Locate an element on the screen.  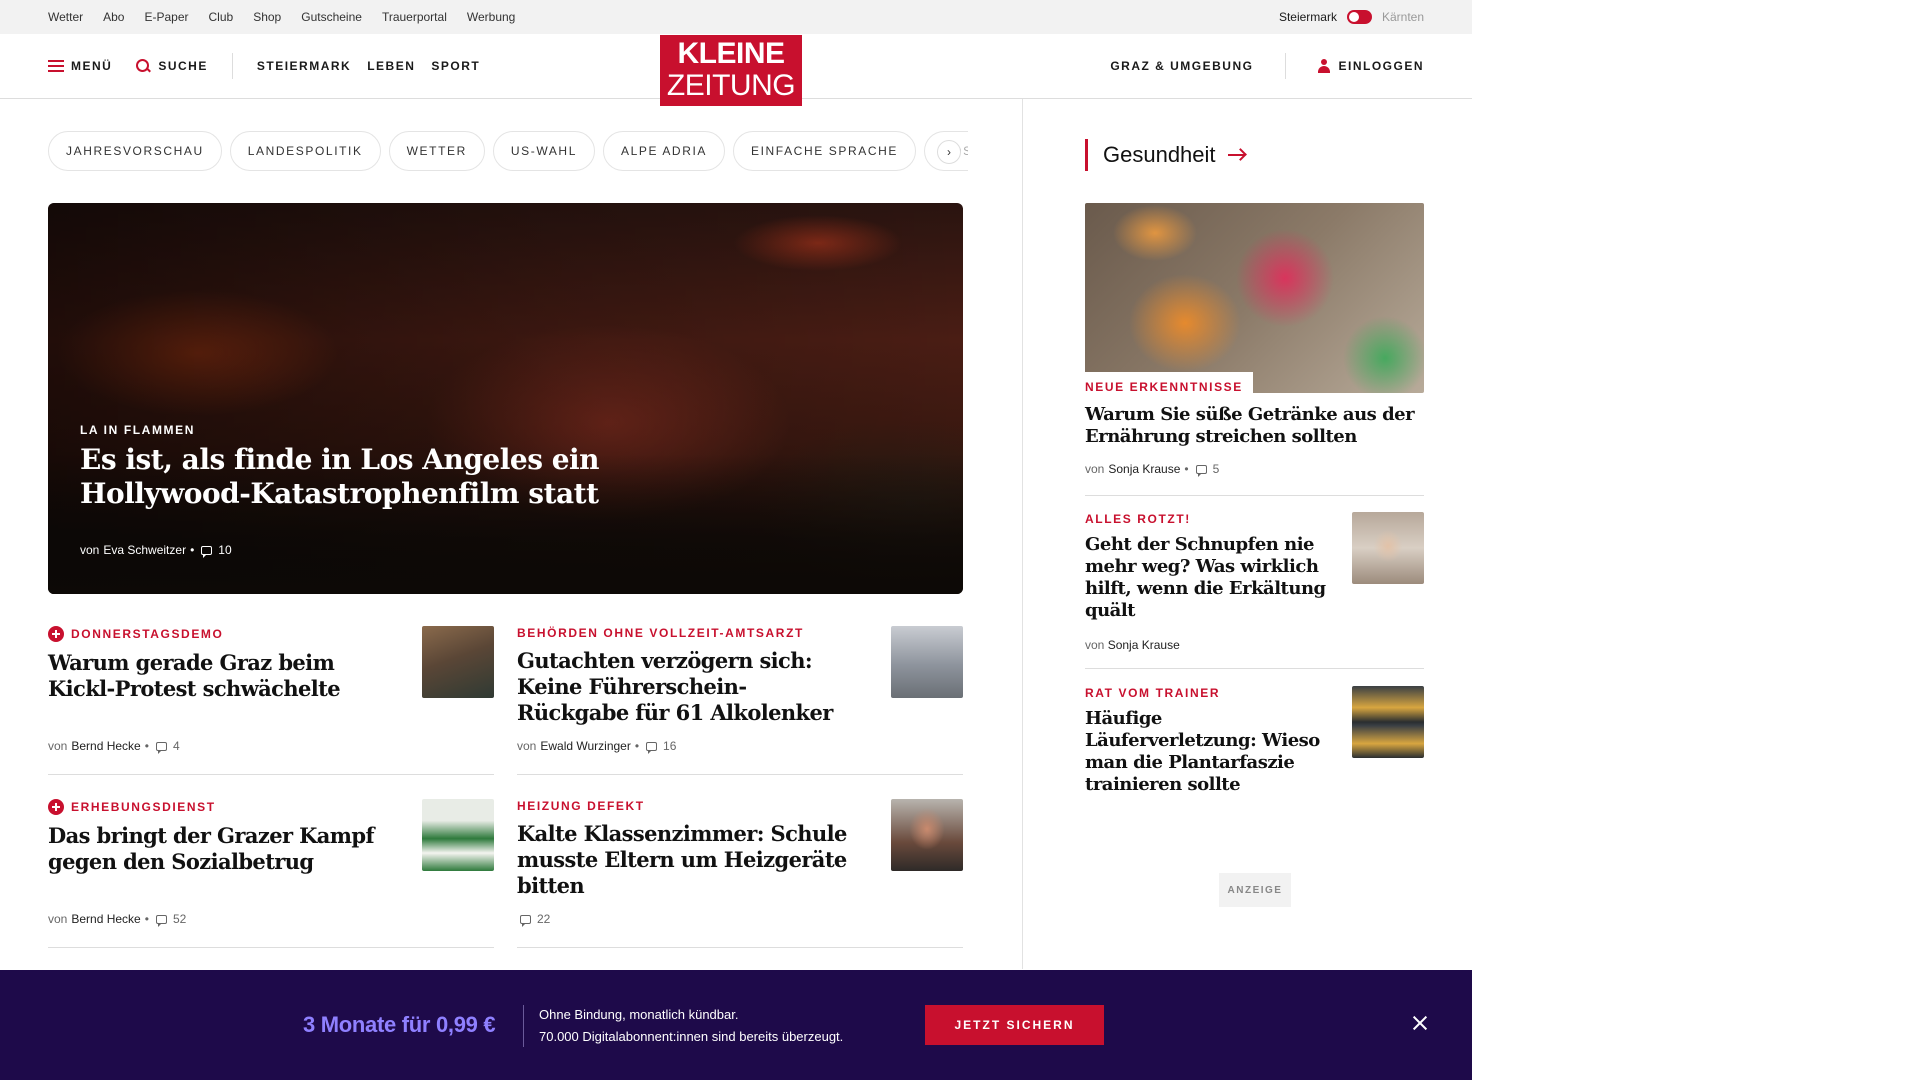
utility-link-werbung: Werbung is located at coordinates (491, 17).